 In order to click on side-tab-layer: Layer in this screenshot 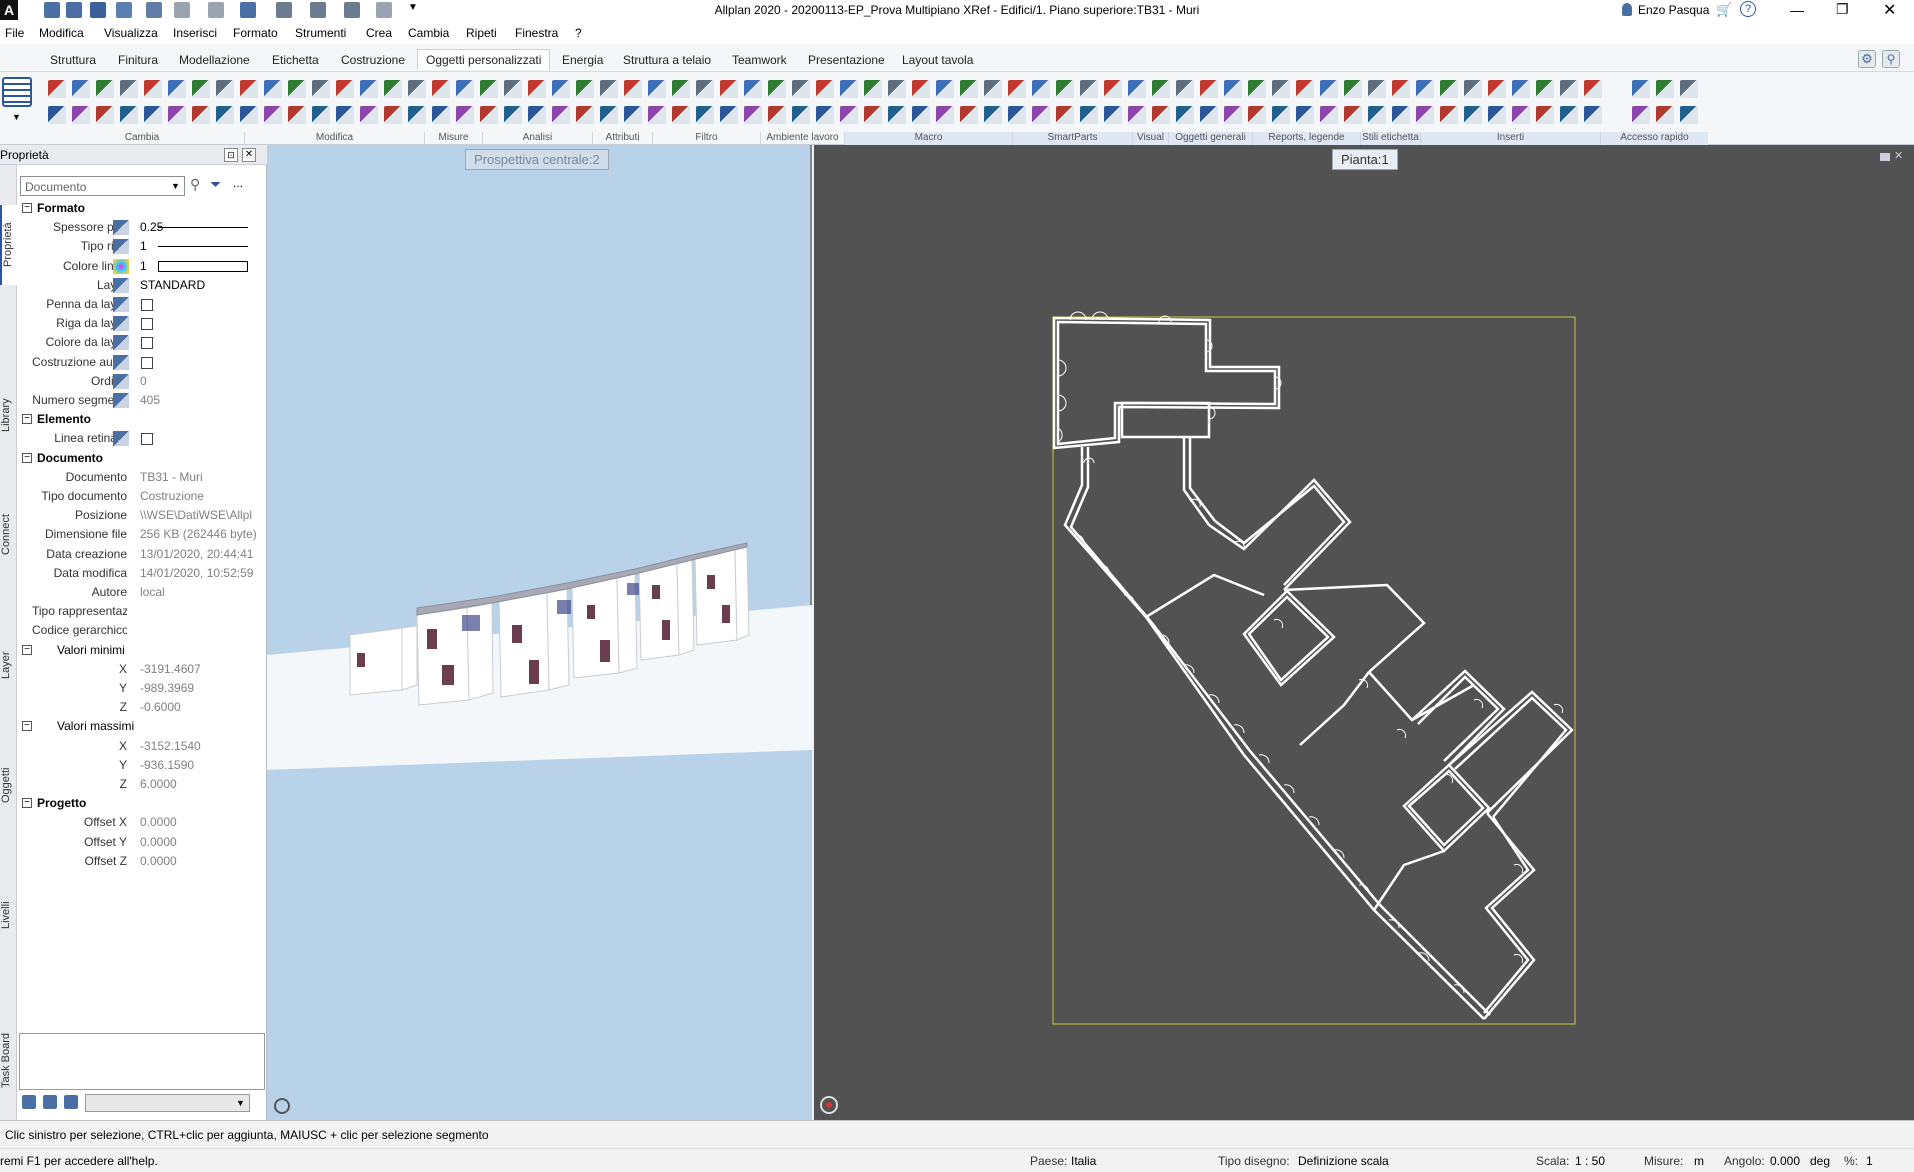, I will do `click(8, 665)`.